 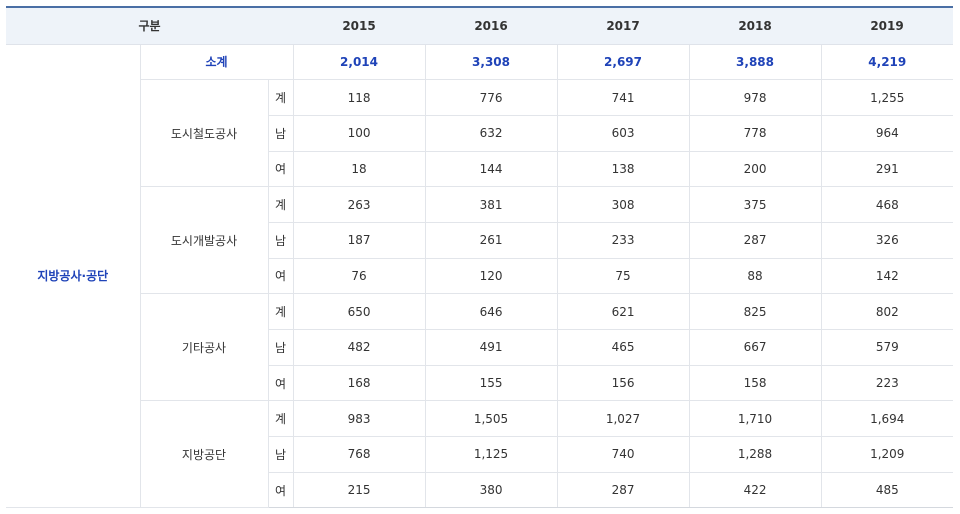 I want to click on value-cell: 491, so click(x=491, y=347).